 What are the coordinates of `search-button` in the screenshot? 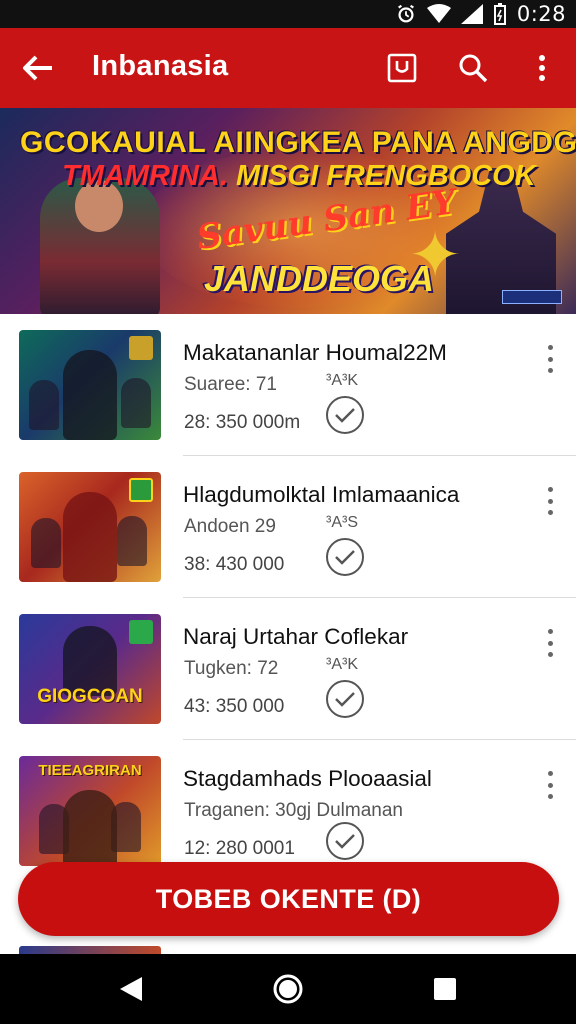 It's located at (473, 68).